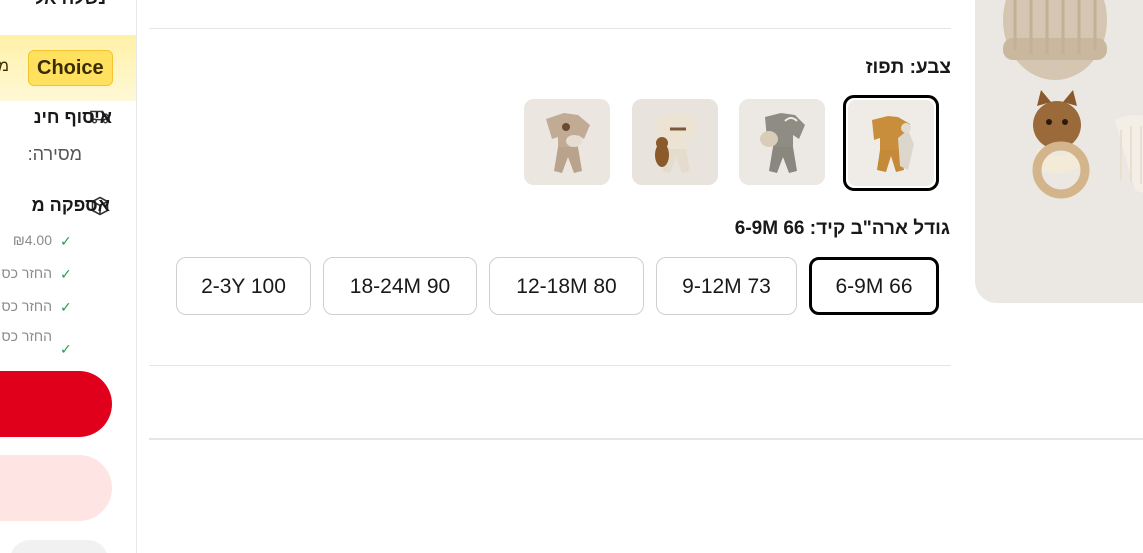  I want to click on size-option-9-12m: 9-12M 73, so click(726, 286).